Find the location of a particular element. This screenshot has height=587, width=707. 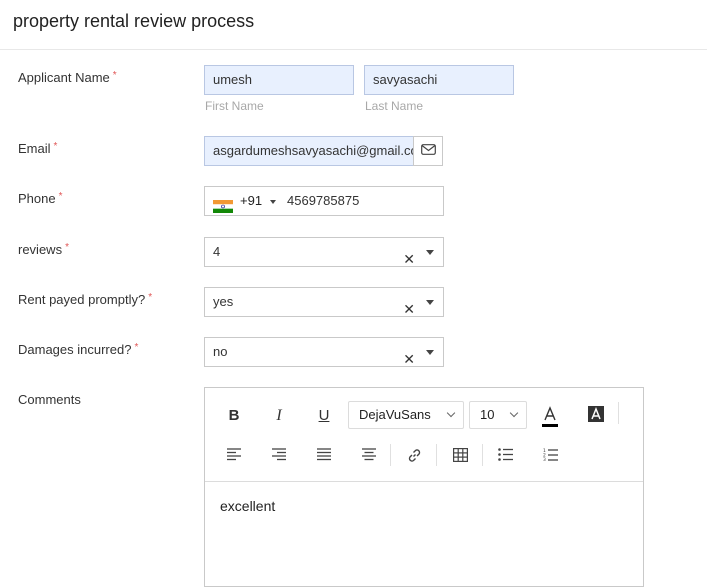

form-header: property rental review process is located at coordinates (353, 25).